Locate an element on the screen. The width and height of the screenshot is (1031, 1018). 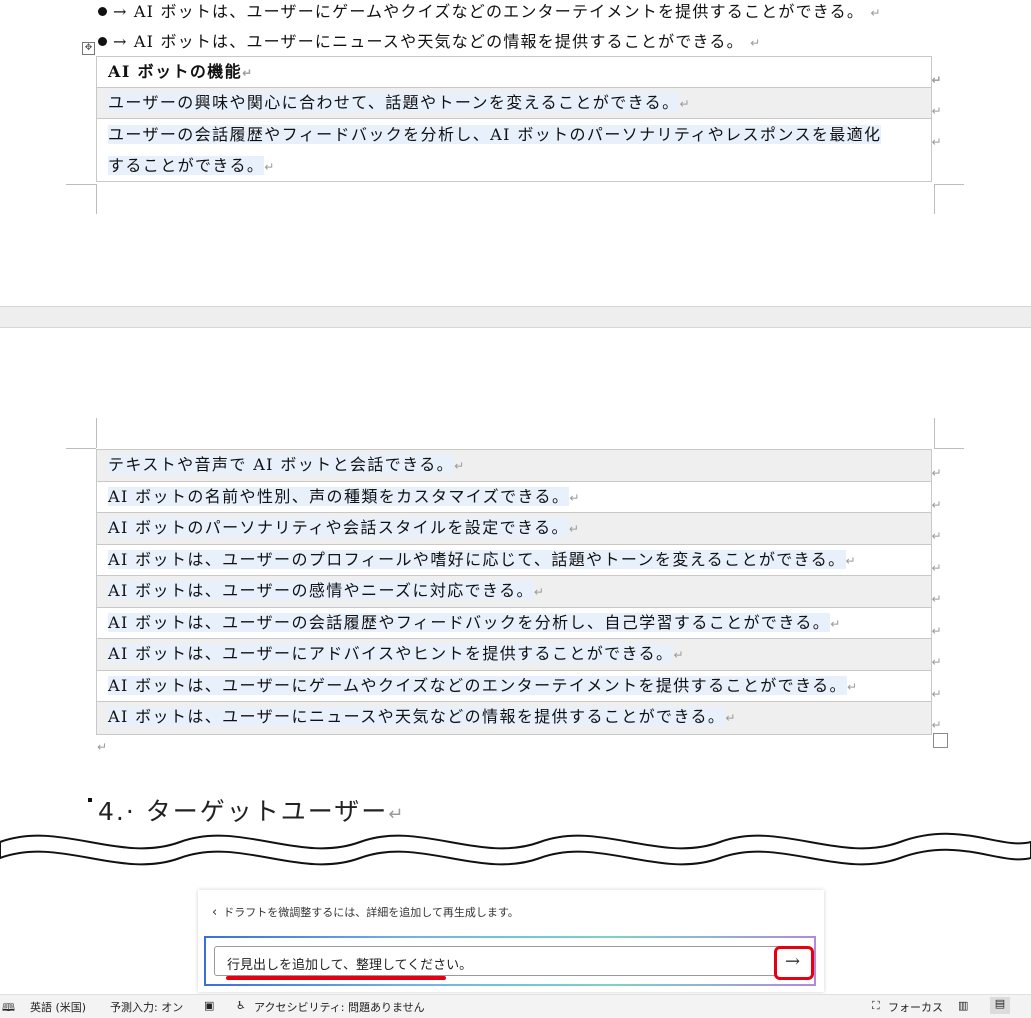
wave-break is located at coordinates (515, 849).